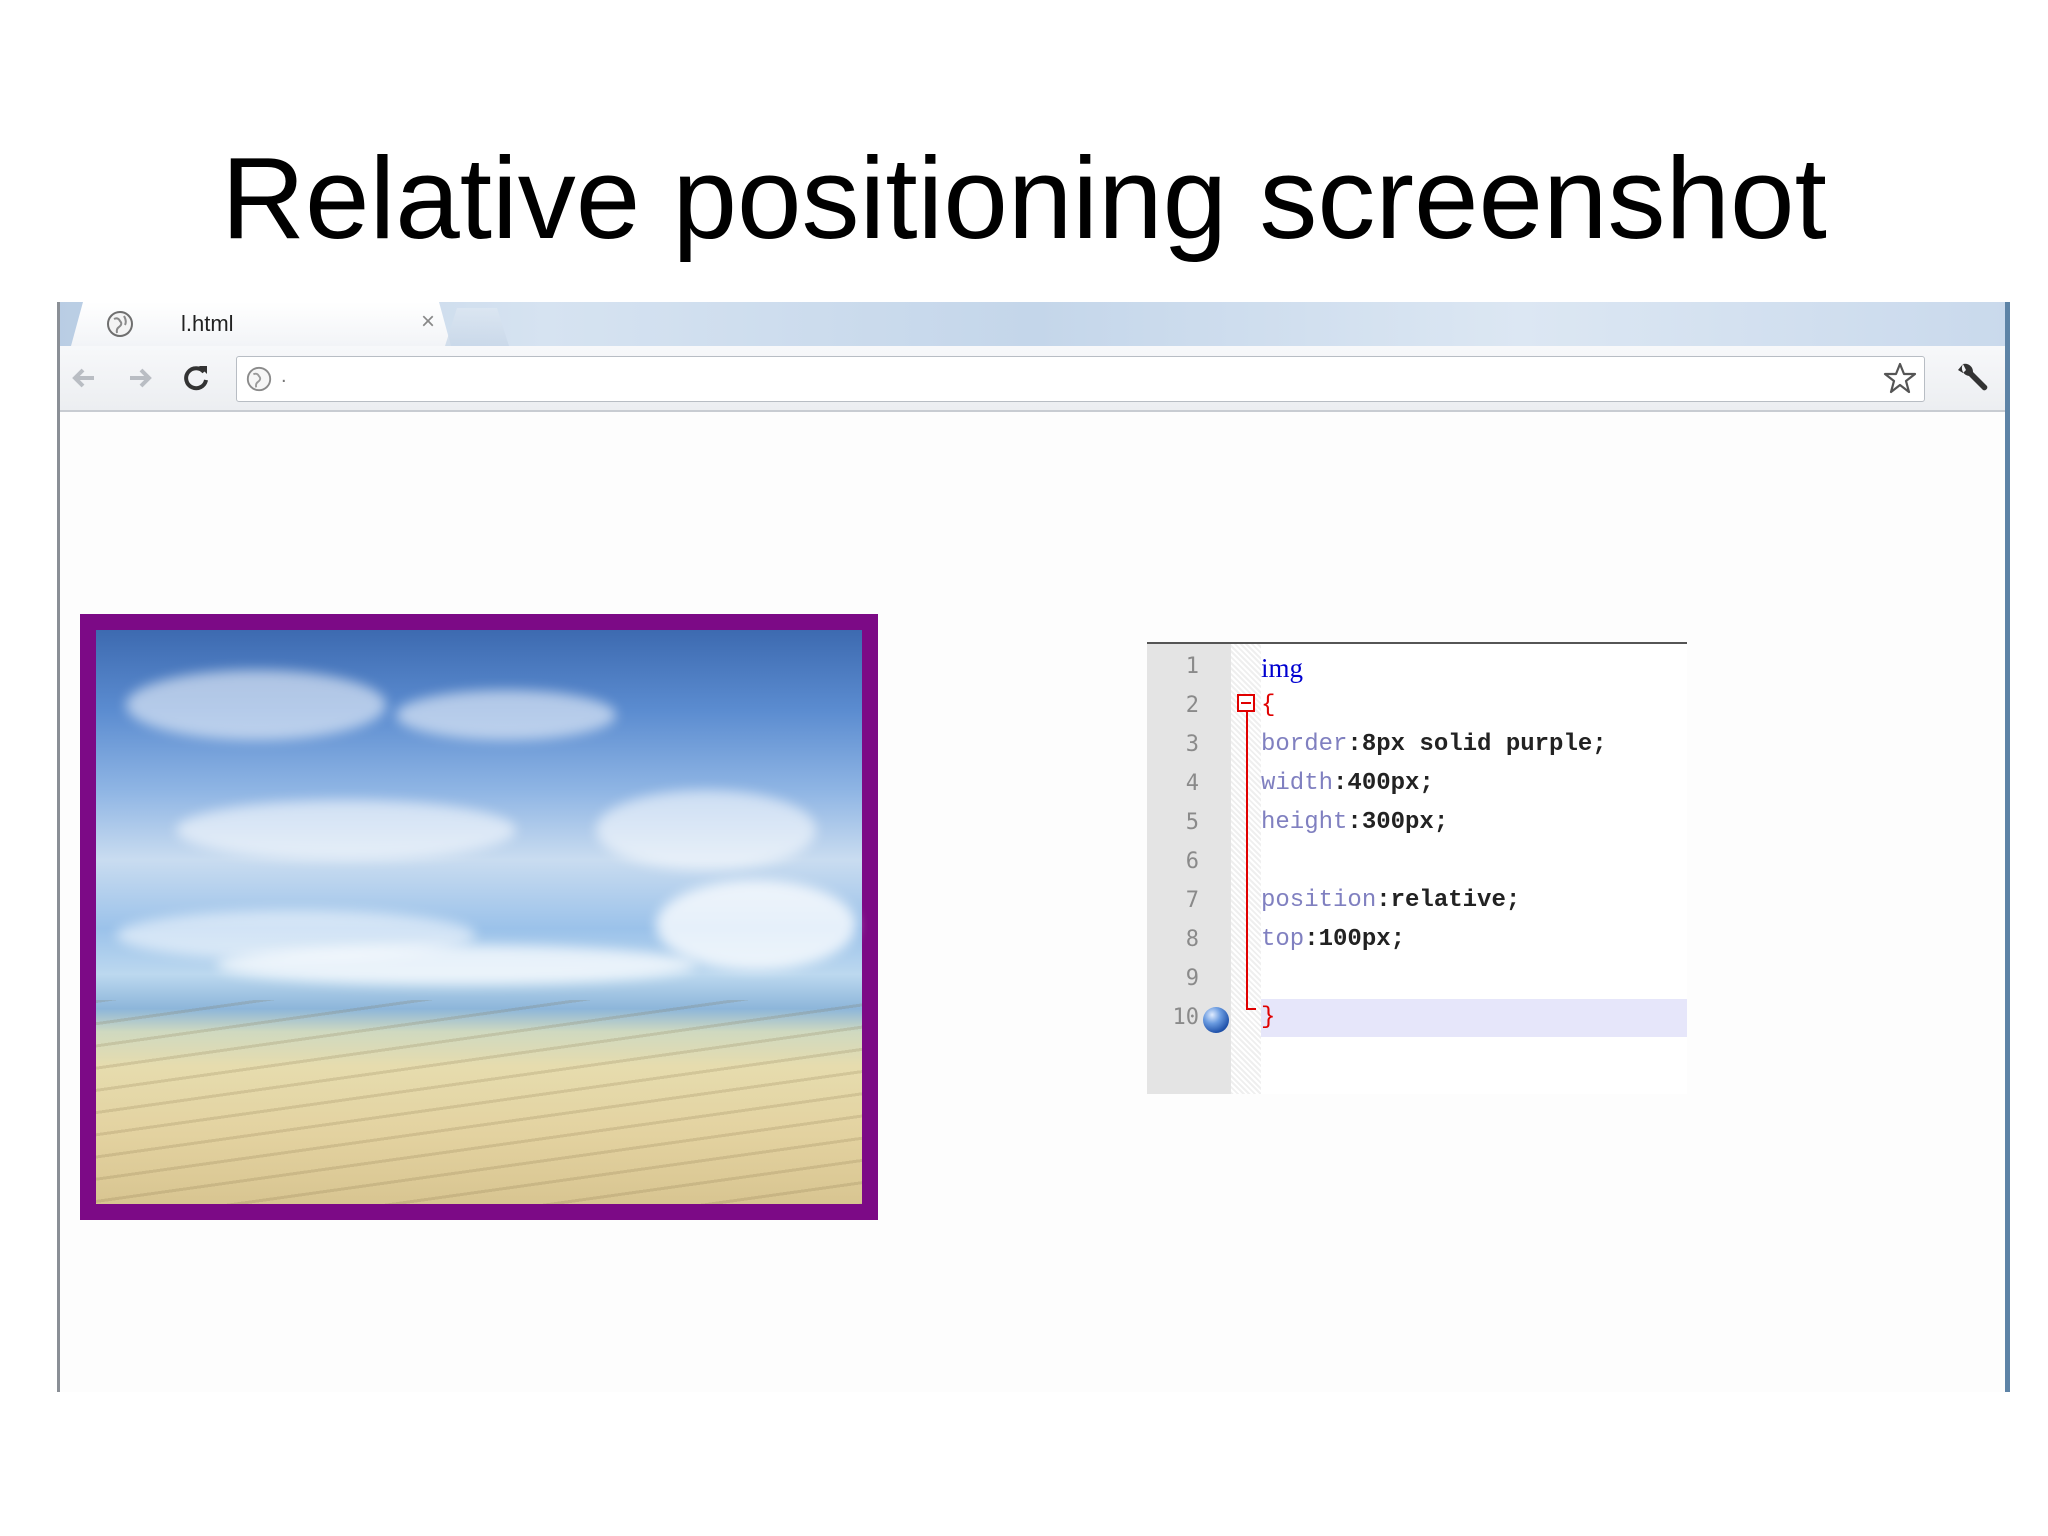 This screenshot has height=1536, width=2048. Describe the element at coordinates (1283, 939) in the screenshot. I see `code-token: top` at that location.